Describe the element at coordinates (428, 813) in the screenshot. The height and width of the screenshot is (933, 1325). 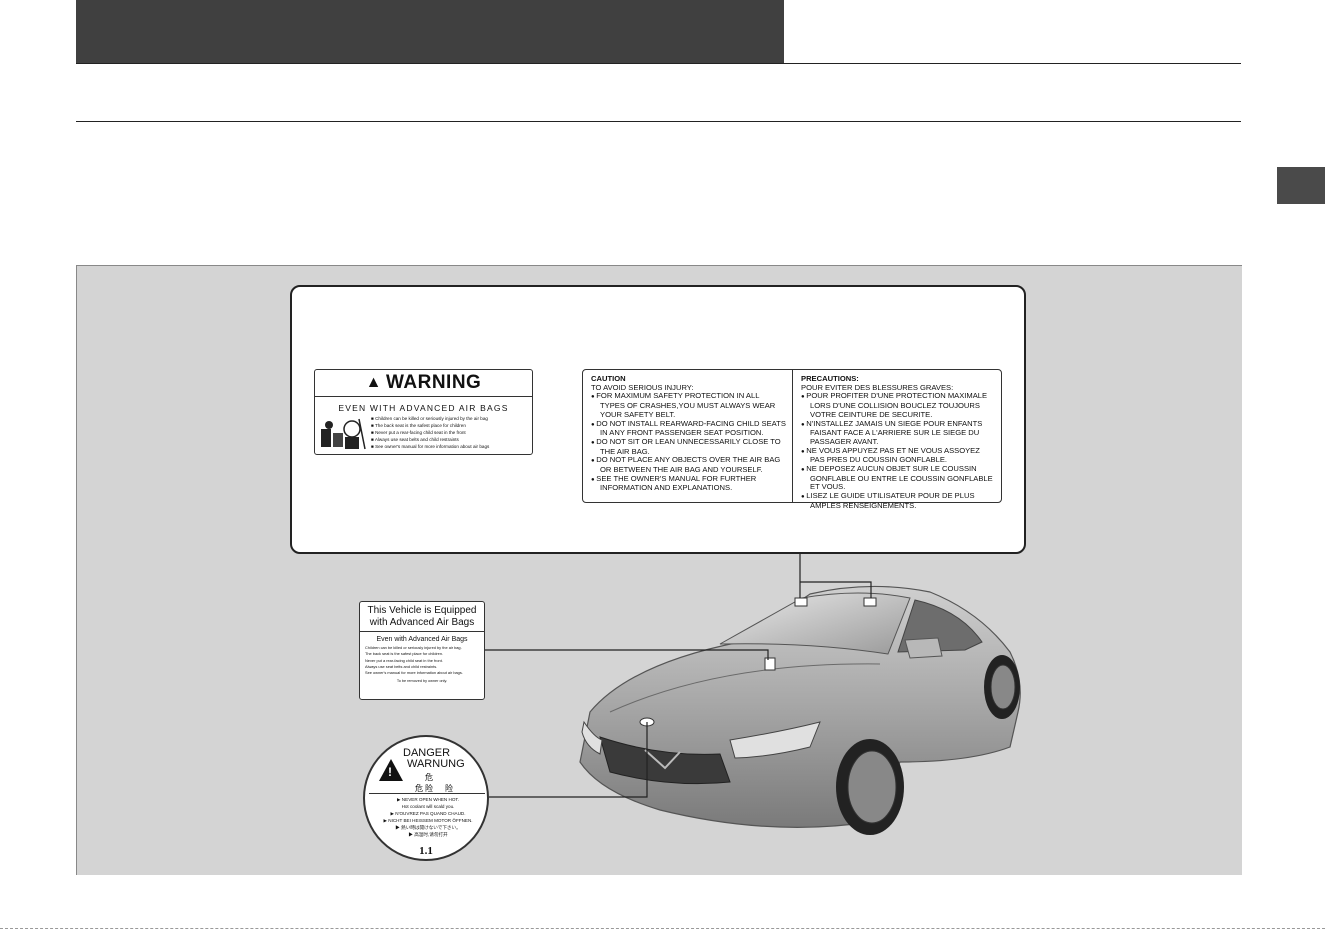
I see `cap-line: ▶ N'OUVREZ PAS QUAND CHAUD.` at that location.